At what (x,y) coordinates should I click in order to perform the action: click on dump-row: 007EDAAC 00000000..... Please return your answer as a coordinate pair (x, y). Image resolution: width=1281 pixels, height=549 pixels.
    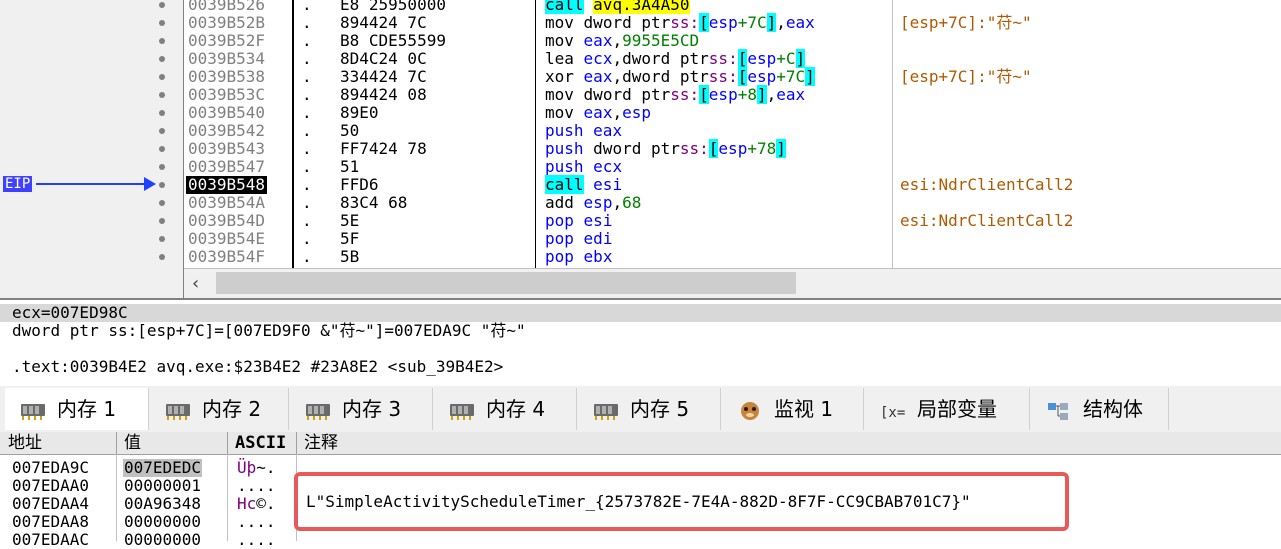
    Looking at the image, I should click on (640, 540).